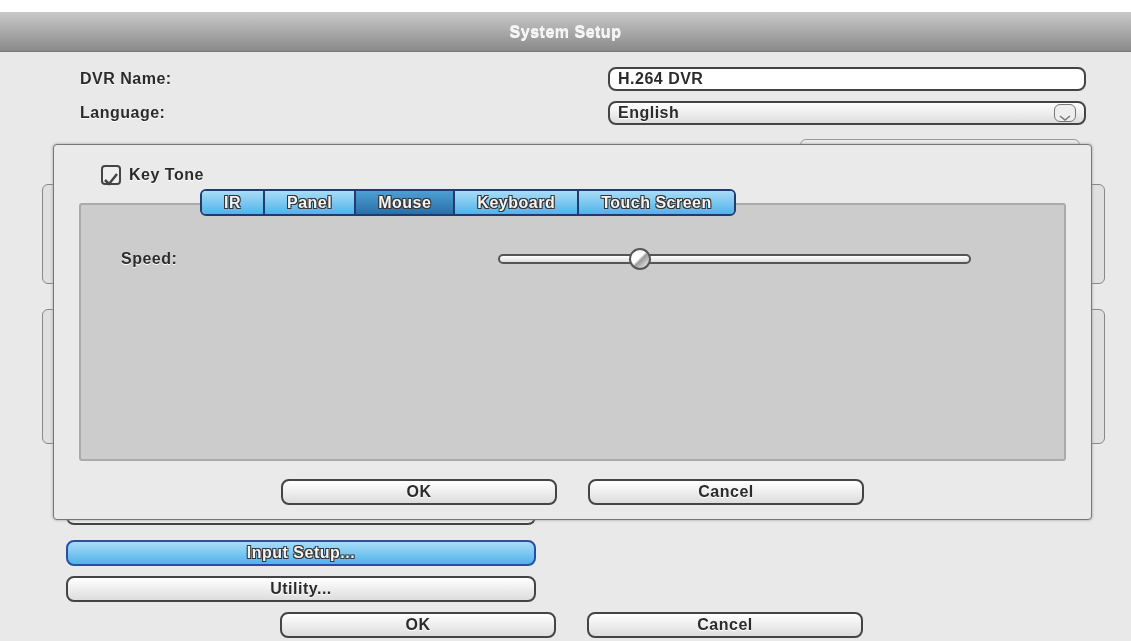  Describe the element at coordinates (166, 175) in the screenshot. I see `checkbox-label: Key Tone` at that location.